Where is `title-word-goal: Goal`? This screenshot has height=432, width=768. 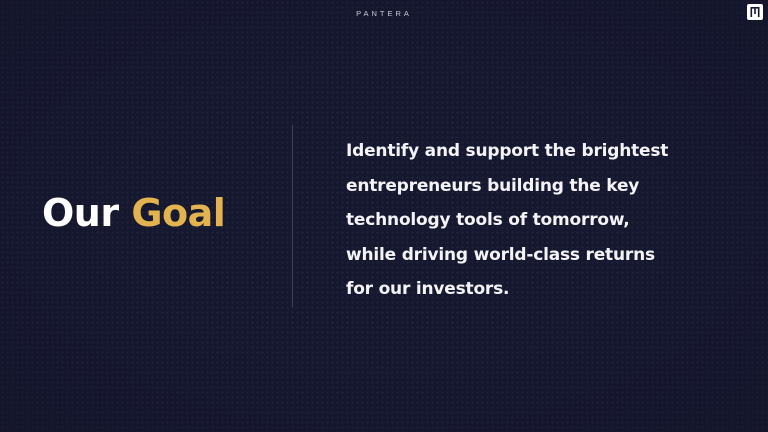 title-word-goal: Goal is located at coordinates (178, 213).